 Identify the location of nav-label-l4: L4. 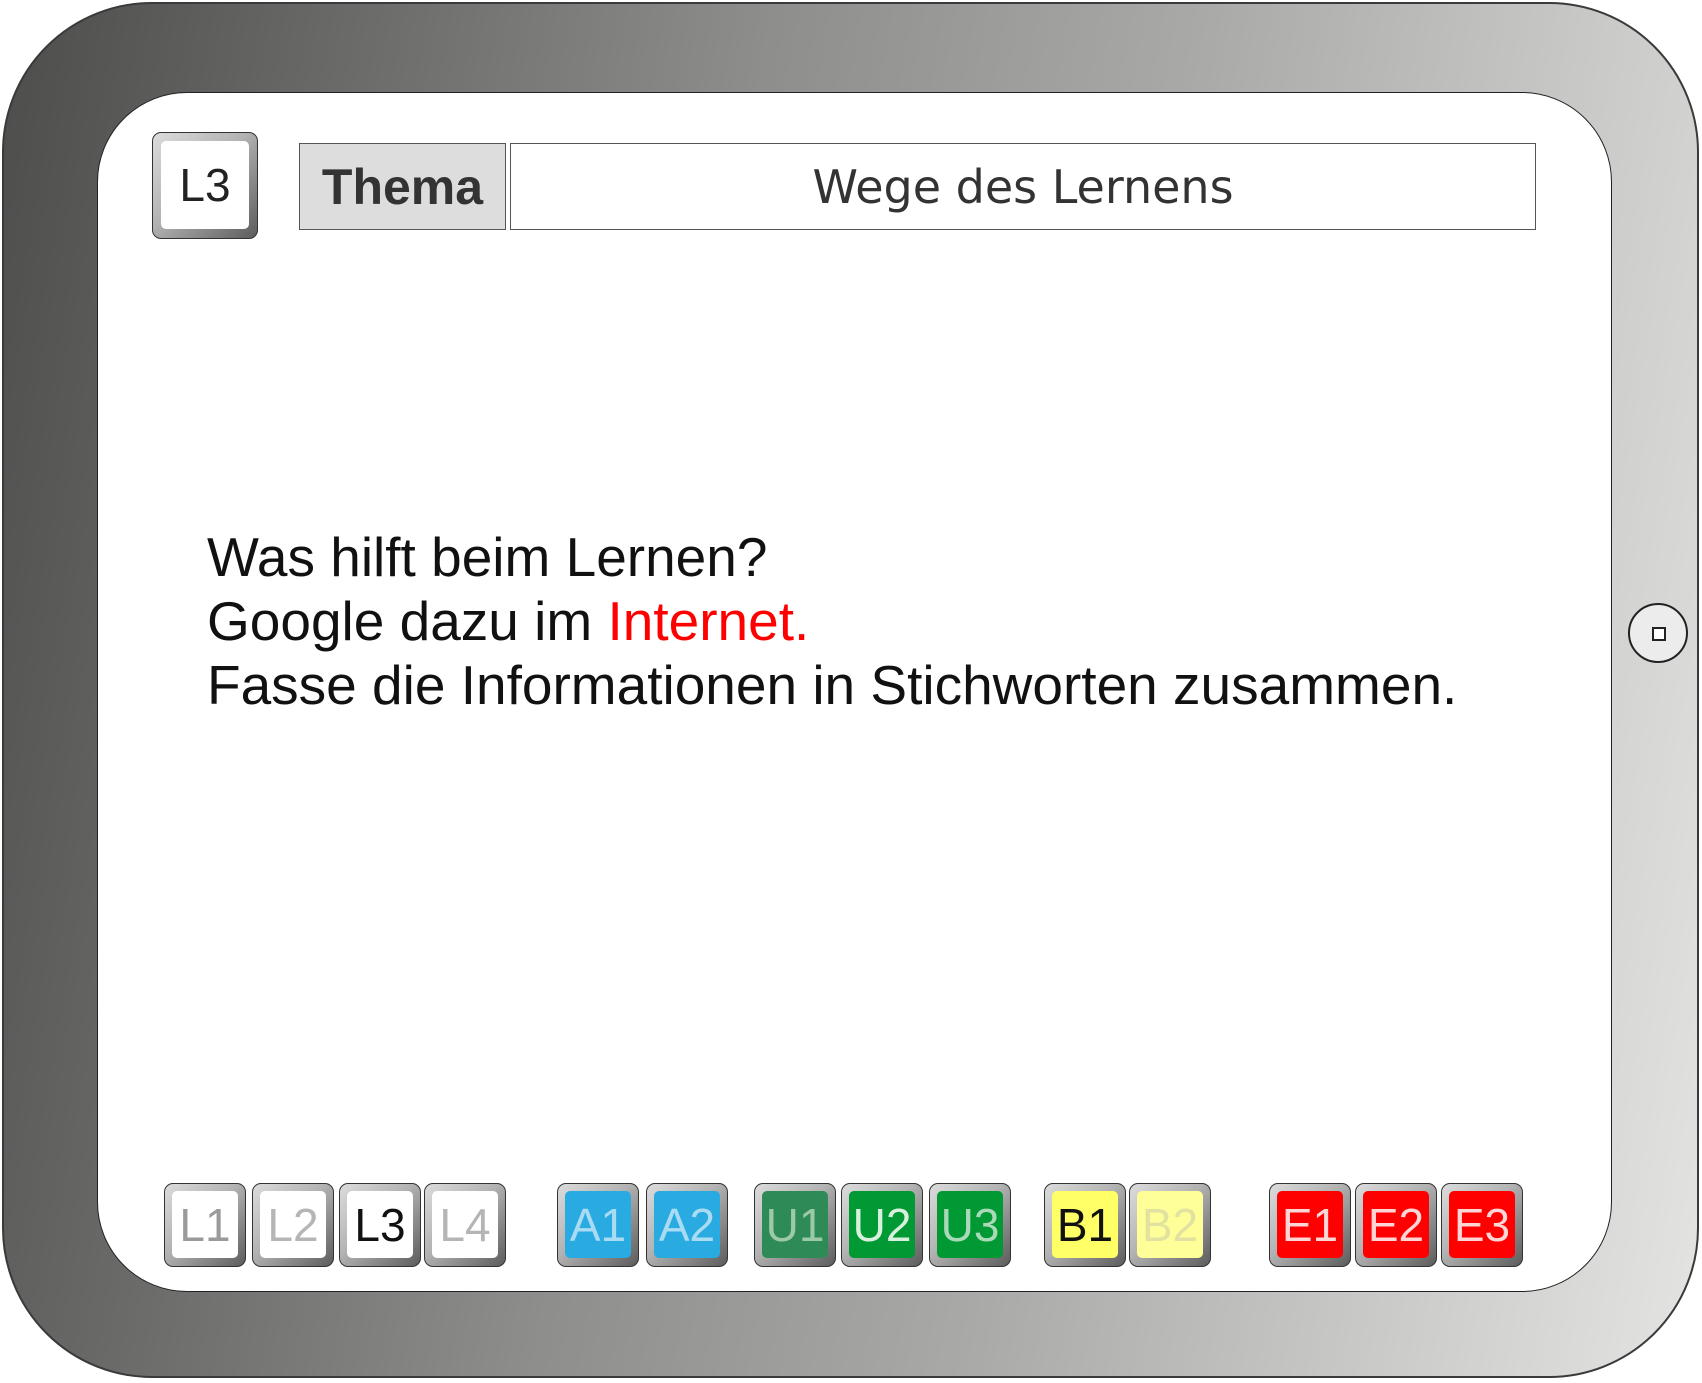
(465, 1224).